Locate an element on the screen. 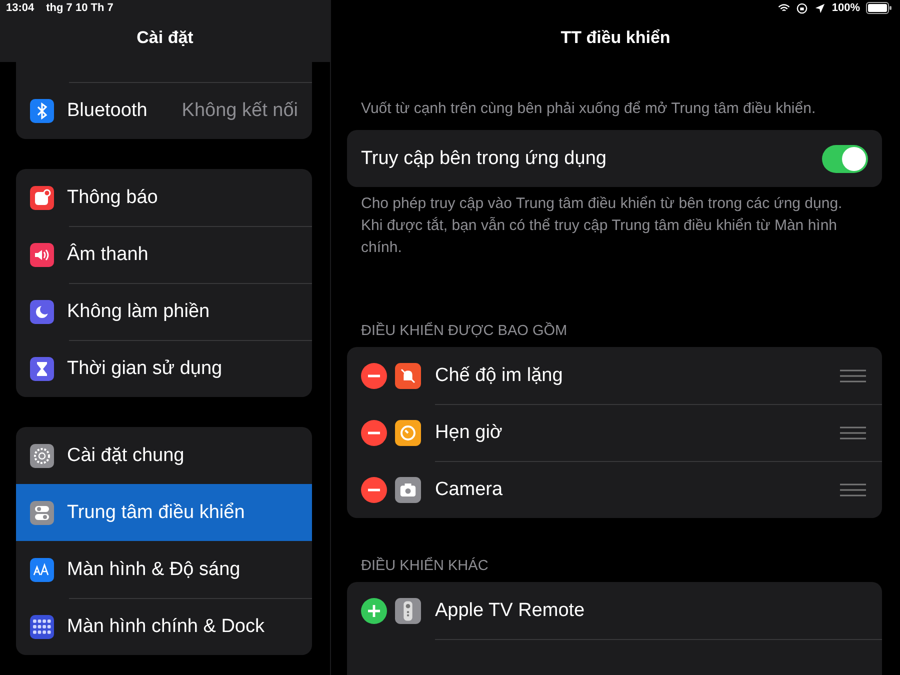 The image size is (900, 675). page-title: TT điều khiển is located at coordinates (616, 38).